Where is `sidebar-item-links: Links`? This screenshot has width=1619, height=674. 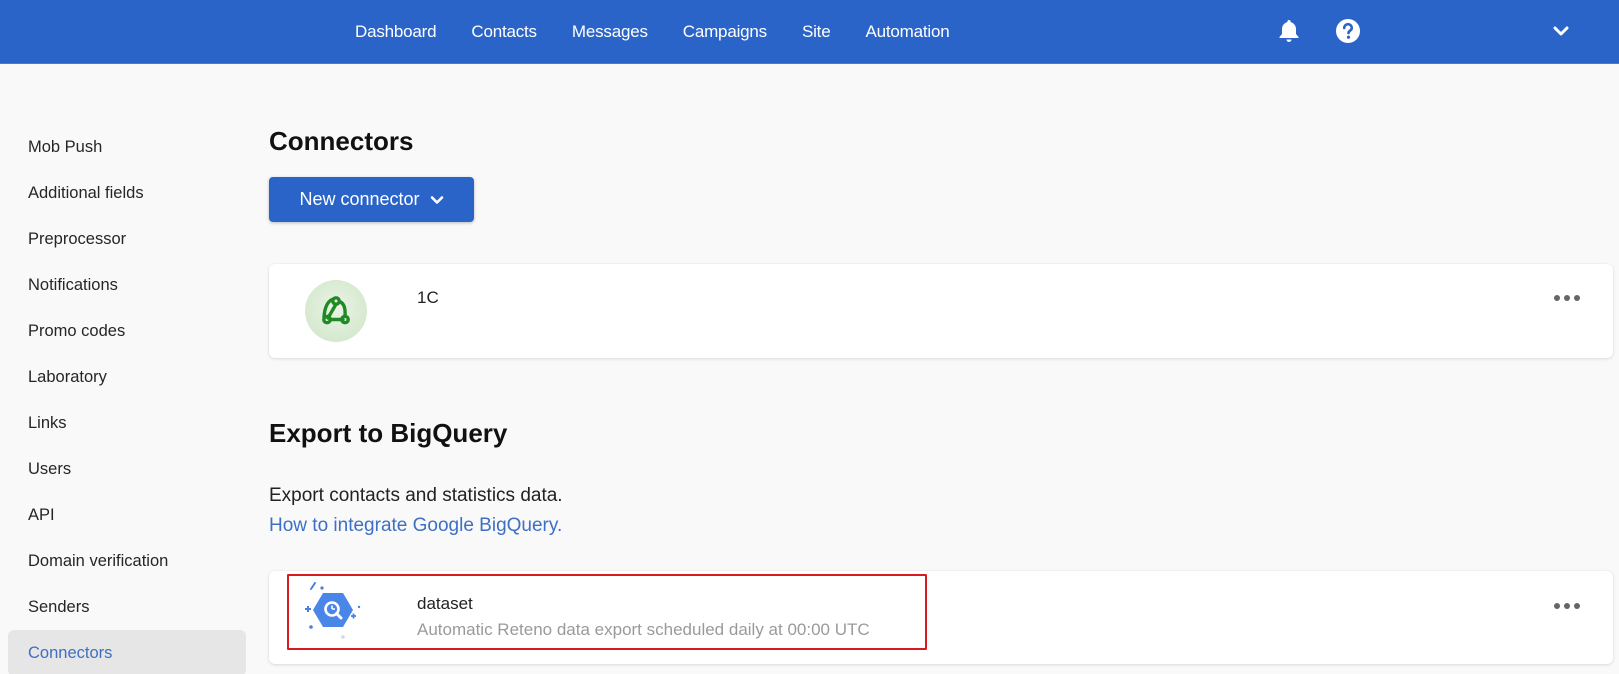 sidebar-item-links: Links is located at coordinates (127, 423).